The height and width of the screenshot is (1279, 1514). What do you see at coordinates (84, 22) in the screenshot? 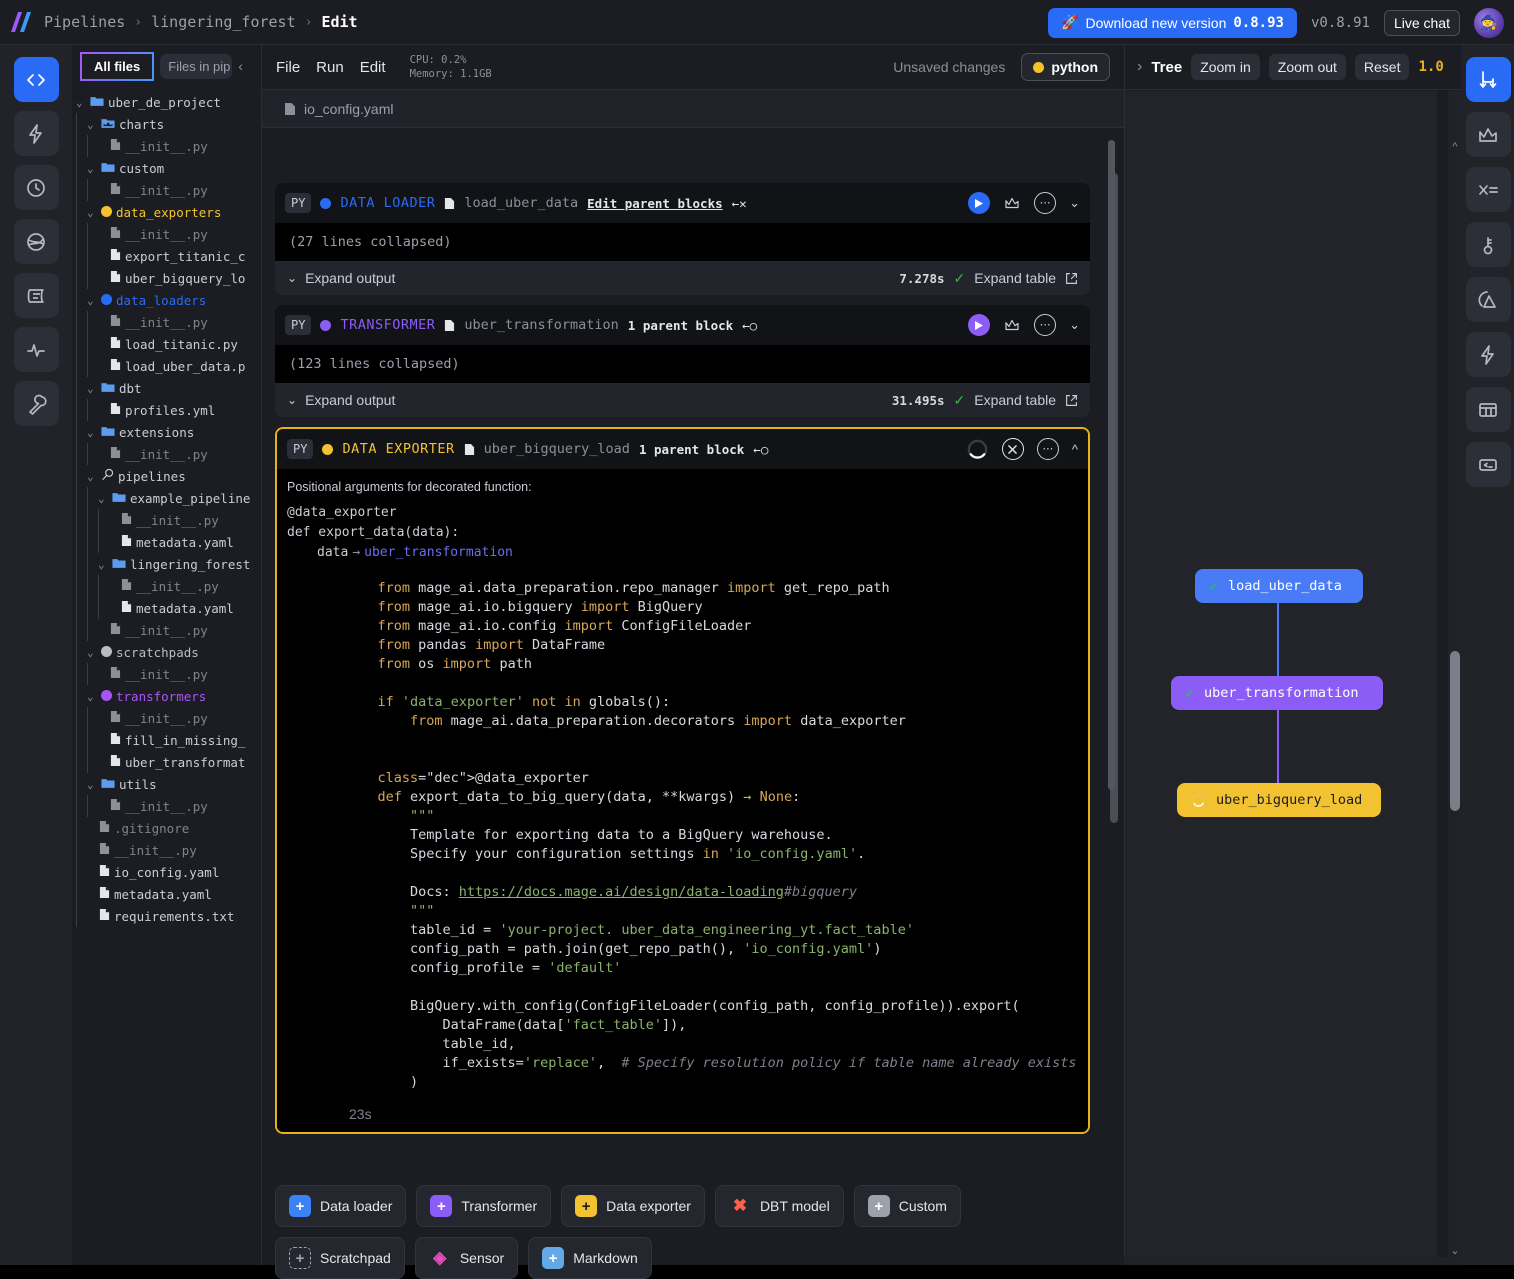
I see `breadcrumb-pipelines: Pipelines` at bounding box center [84, 22].